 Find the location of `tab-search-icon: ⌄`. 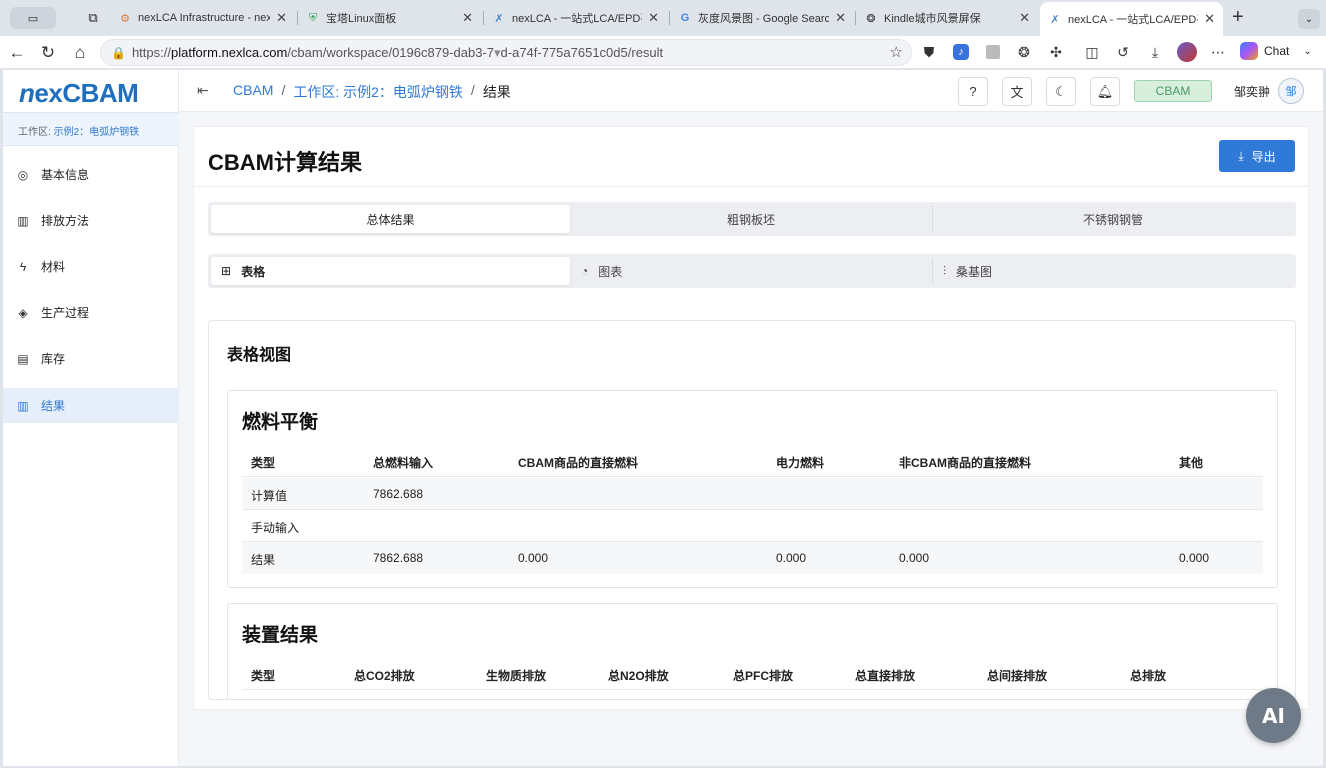

tab-search-icon: ⌄ is located at coordinates (1309, 19).